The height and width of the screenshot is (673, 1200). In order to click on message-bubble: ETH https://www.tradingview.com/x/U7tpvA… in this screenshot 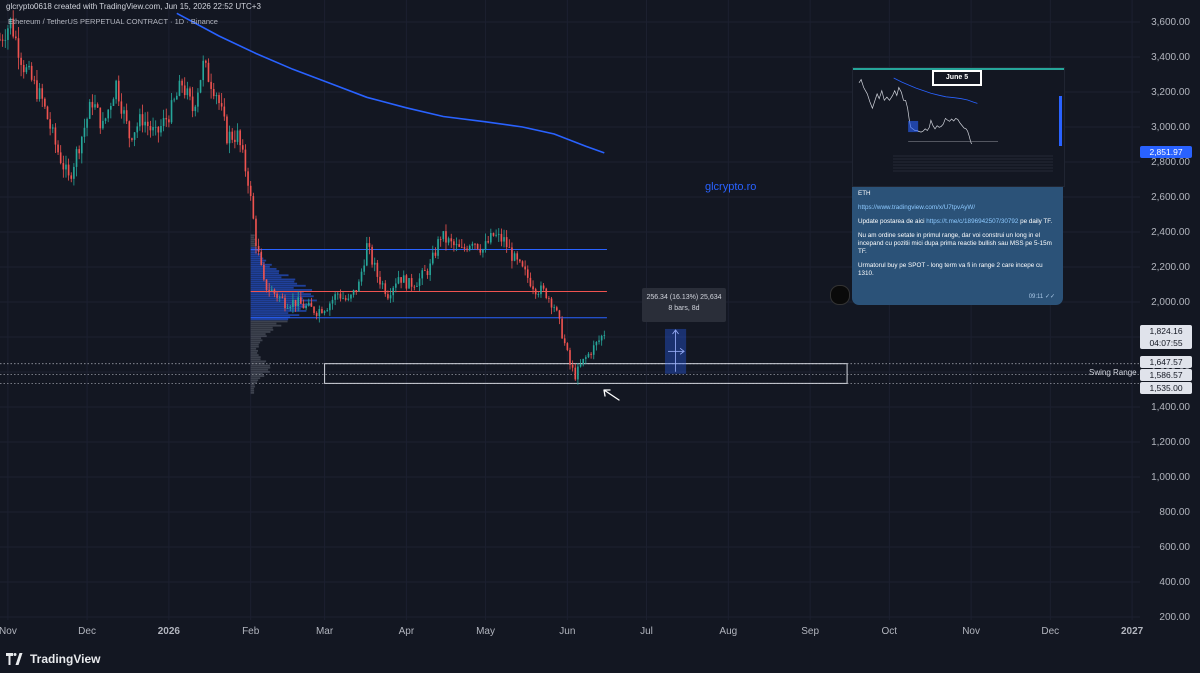, I will do `click(957, 246)`.